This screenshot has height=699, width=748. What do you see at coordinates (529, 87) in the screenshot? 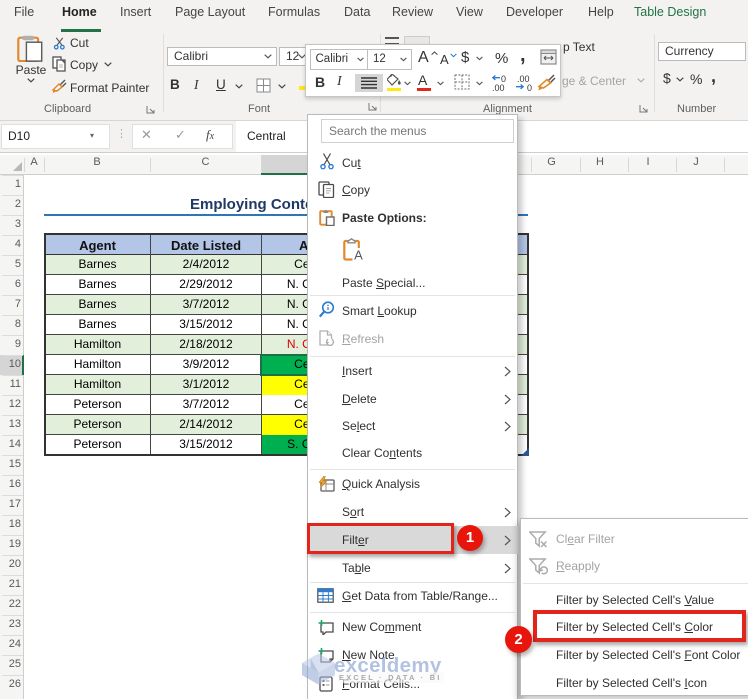
I see `svg-text: 0` at bounding box center [529, 87].